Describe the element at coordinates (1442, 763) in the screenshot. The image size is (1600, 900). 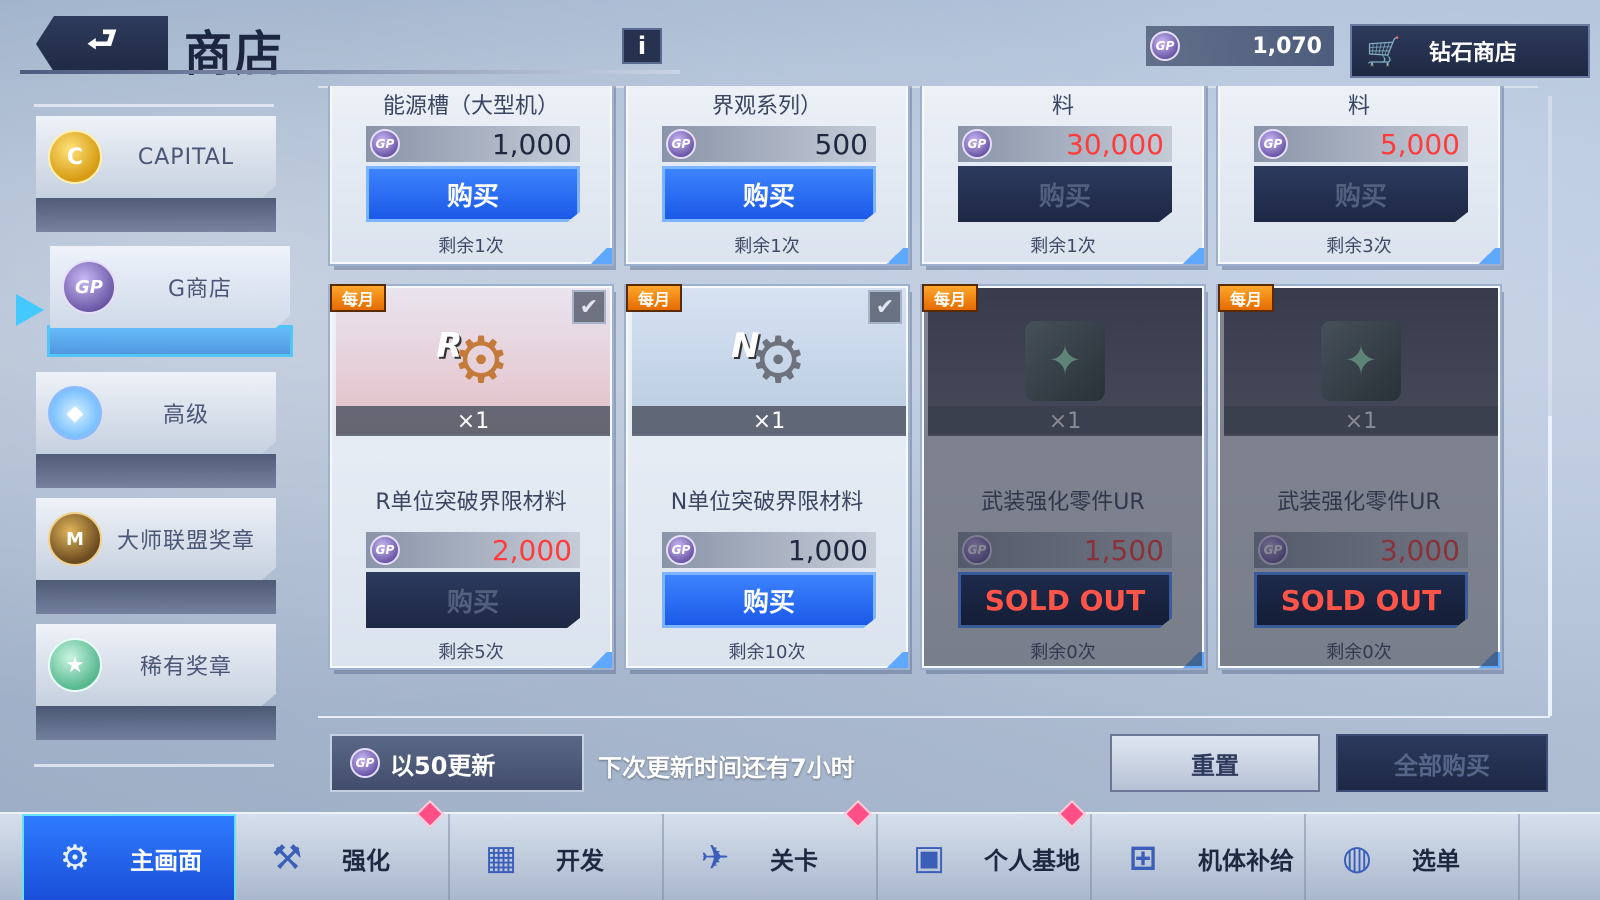
I see `buy-all-button: 全部购买` at that location.